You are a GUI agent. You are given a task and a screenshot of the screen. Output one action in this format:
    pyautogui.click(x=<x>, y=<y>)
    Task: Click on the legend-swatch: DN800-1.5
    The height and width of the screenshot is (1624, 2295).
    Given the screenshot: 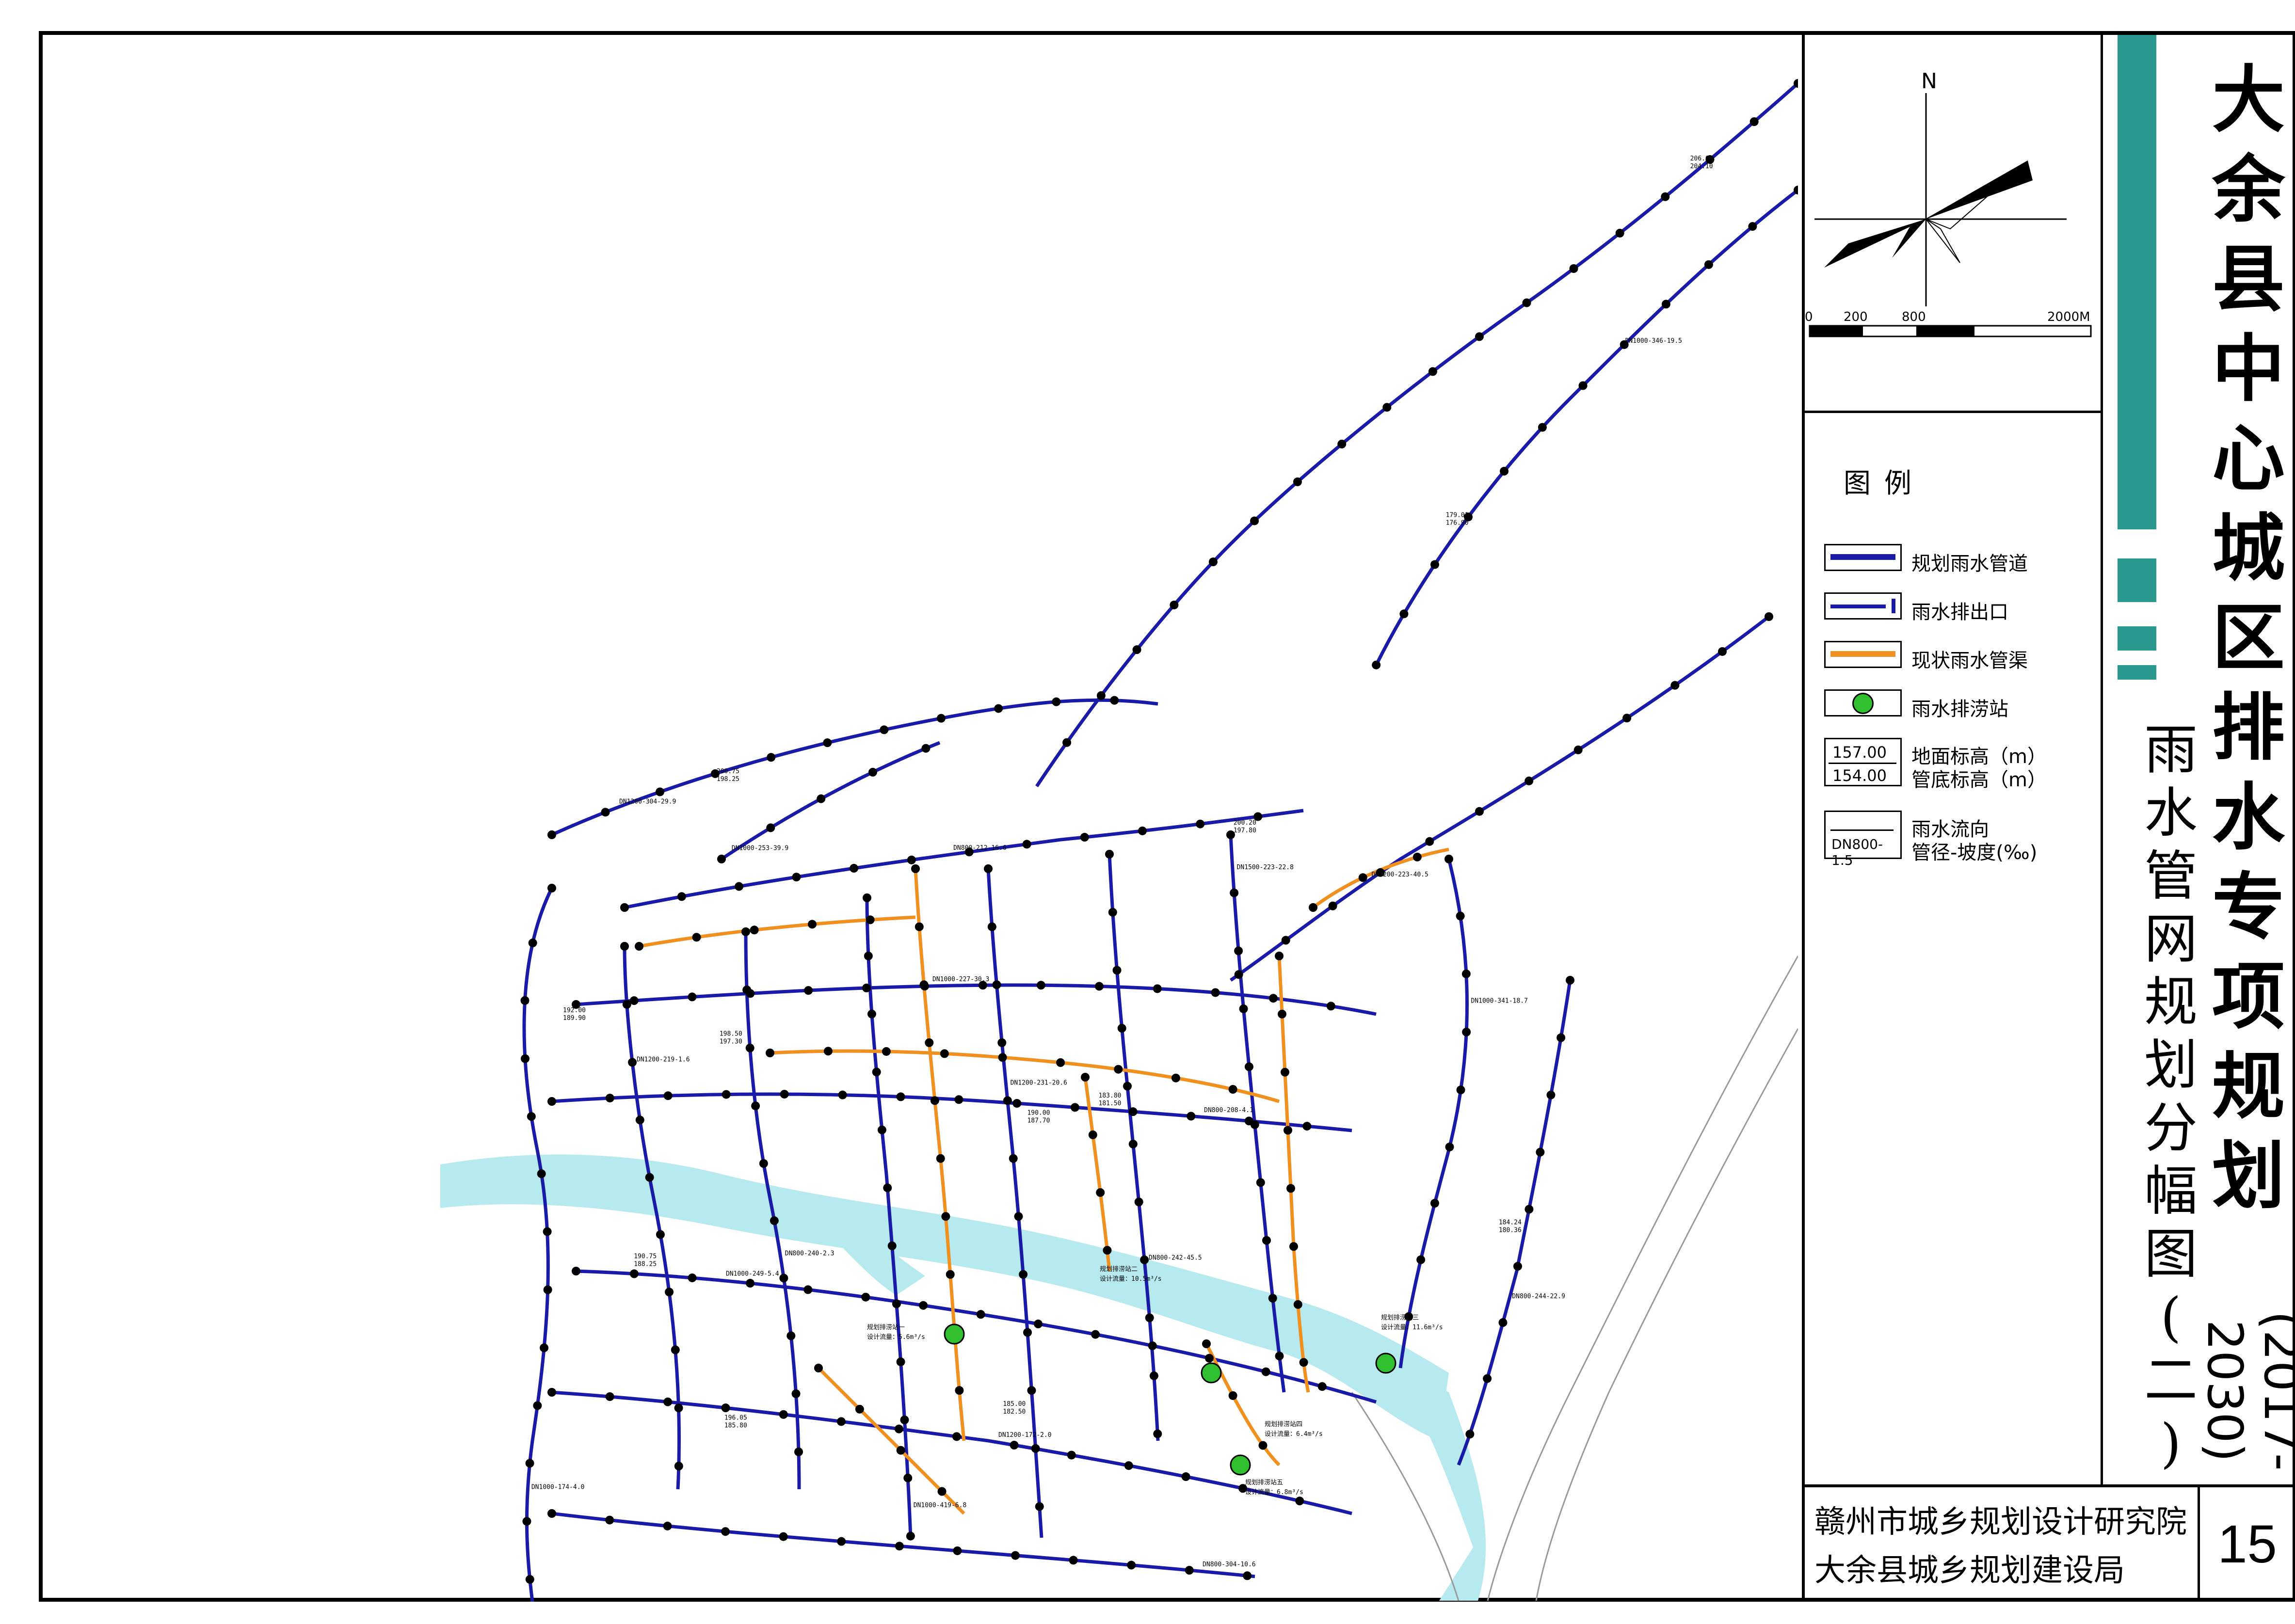 What is the action you would take?
    pyautogui.click(x=1863, y=840)
    